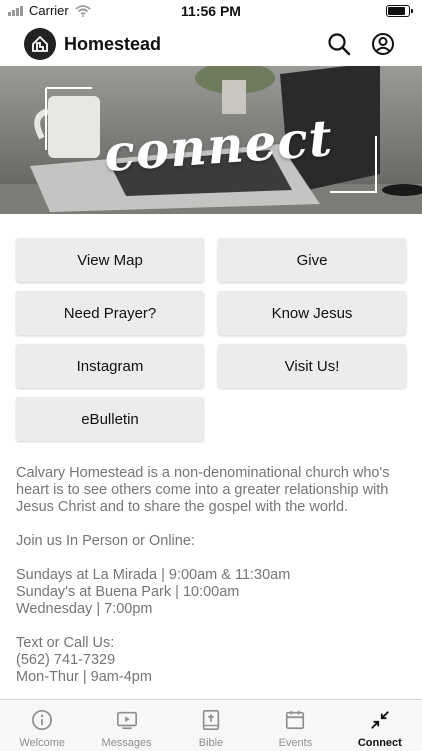 The height and width of the screenshot is (751, 422). I want to click on calendar-icon, so click(295, 720).